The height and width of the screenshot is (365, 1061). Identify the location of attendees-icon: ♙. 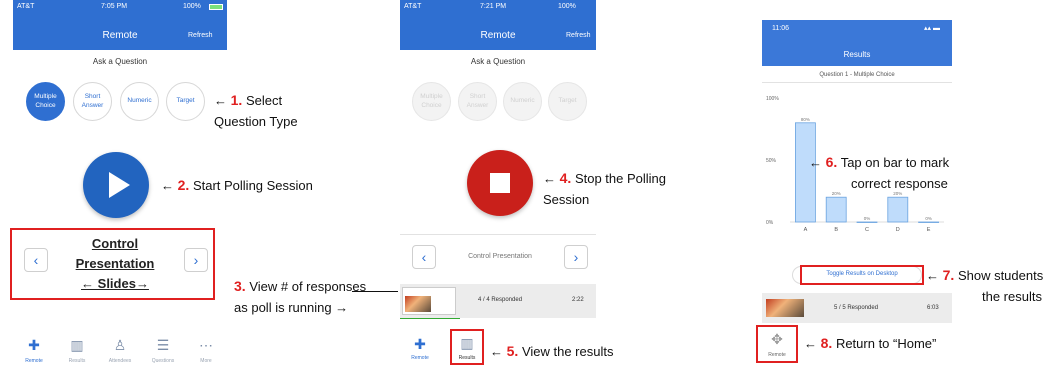
(120, 345).